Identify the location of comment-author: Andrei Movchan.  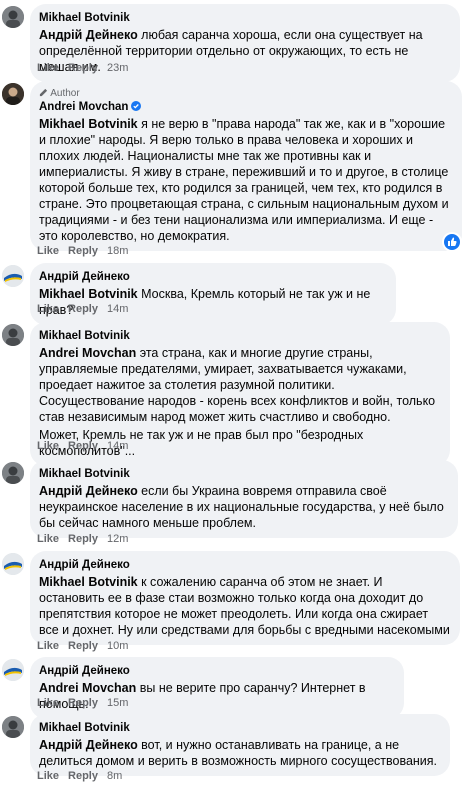
(246, 107).